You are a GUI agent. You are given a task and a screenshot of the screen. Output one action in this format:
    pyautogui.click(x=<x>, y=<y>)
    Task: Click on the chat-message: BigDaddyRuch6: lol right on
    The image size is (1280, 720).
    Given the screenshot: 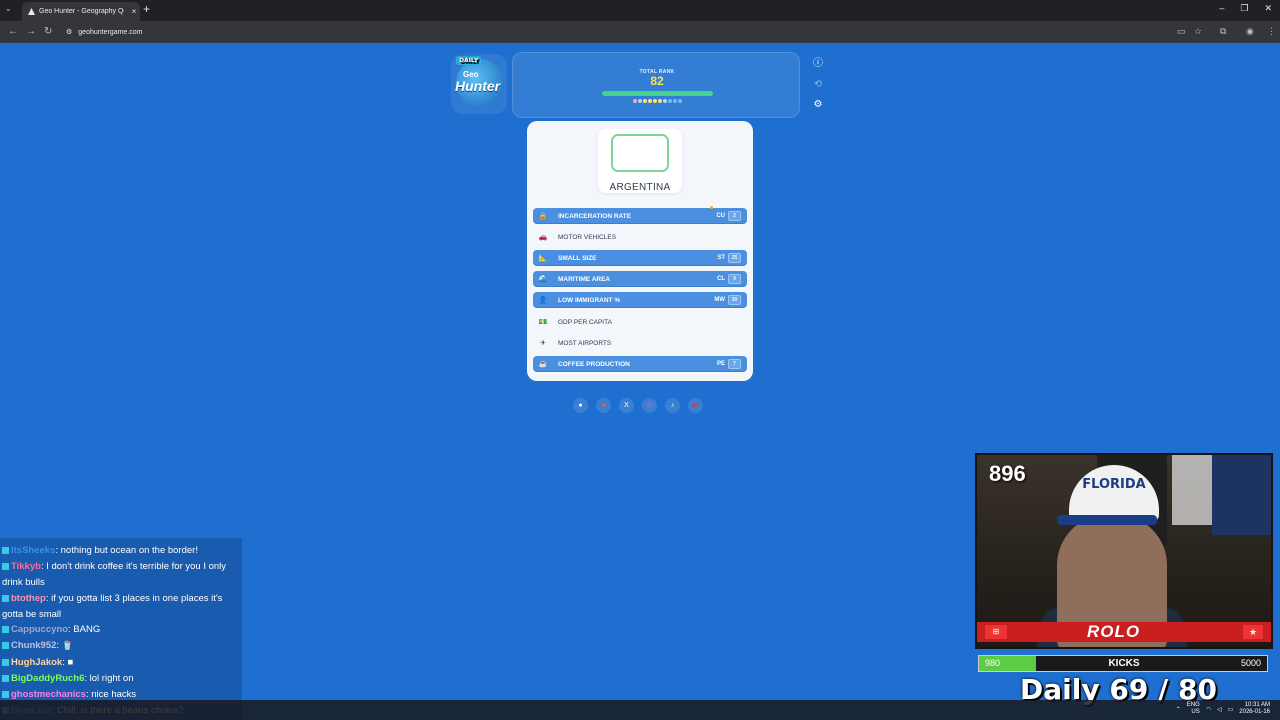 What is the action you would take?
    pyautogui.click(x=121, y=679)
    